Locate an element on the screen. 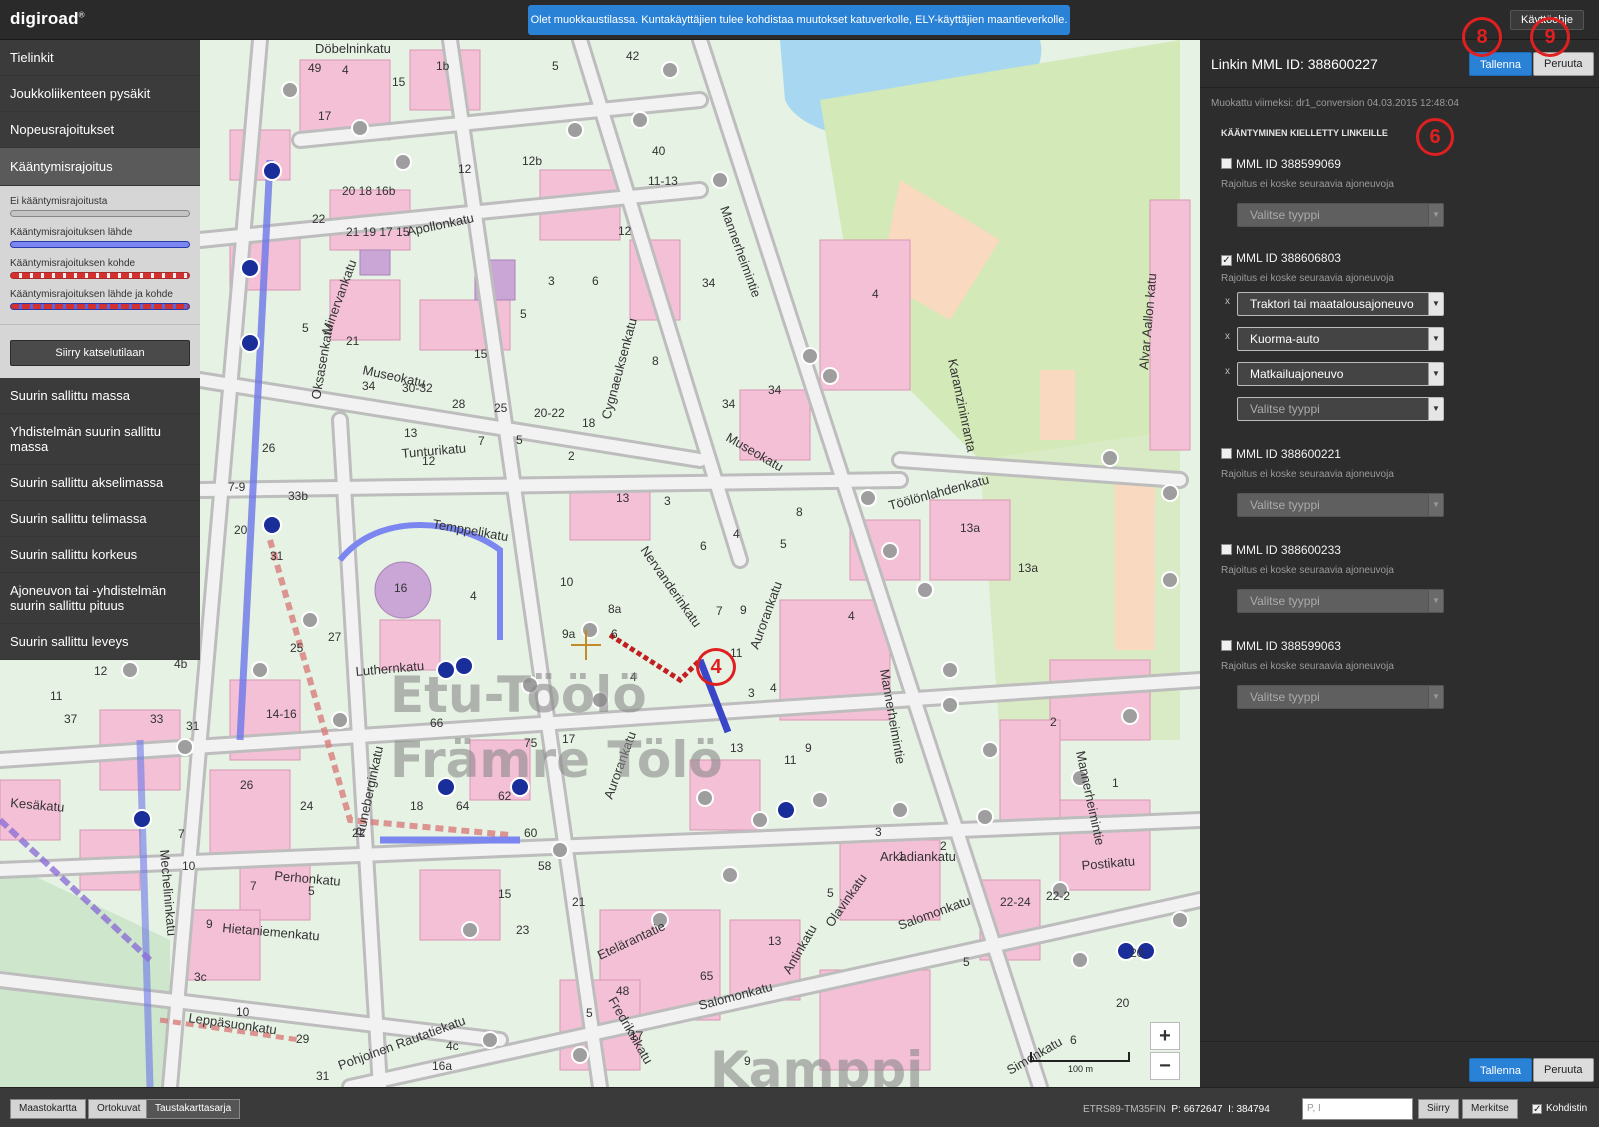 The height and width of the screenshot is (1127, 1599). menu-item-tielinkit: Tielinkit is located at coordinates (100, 58).